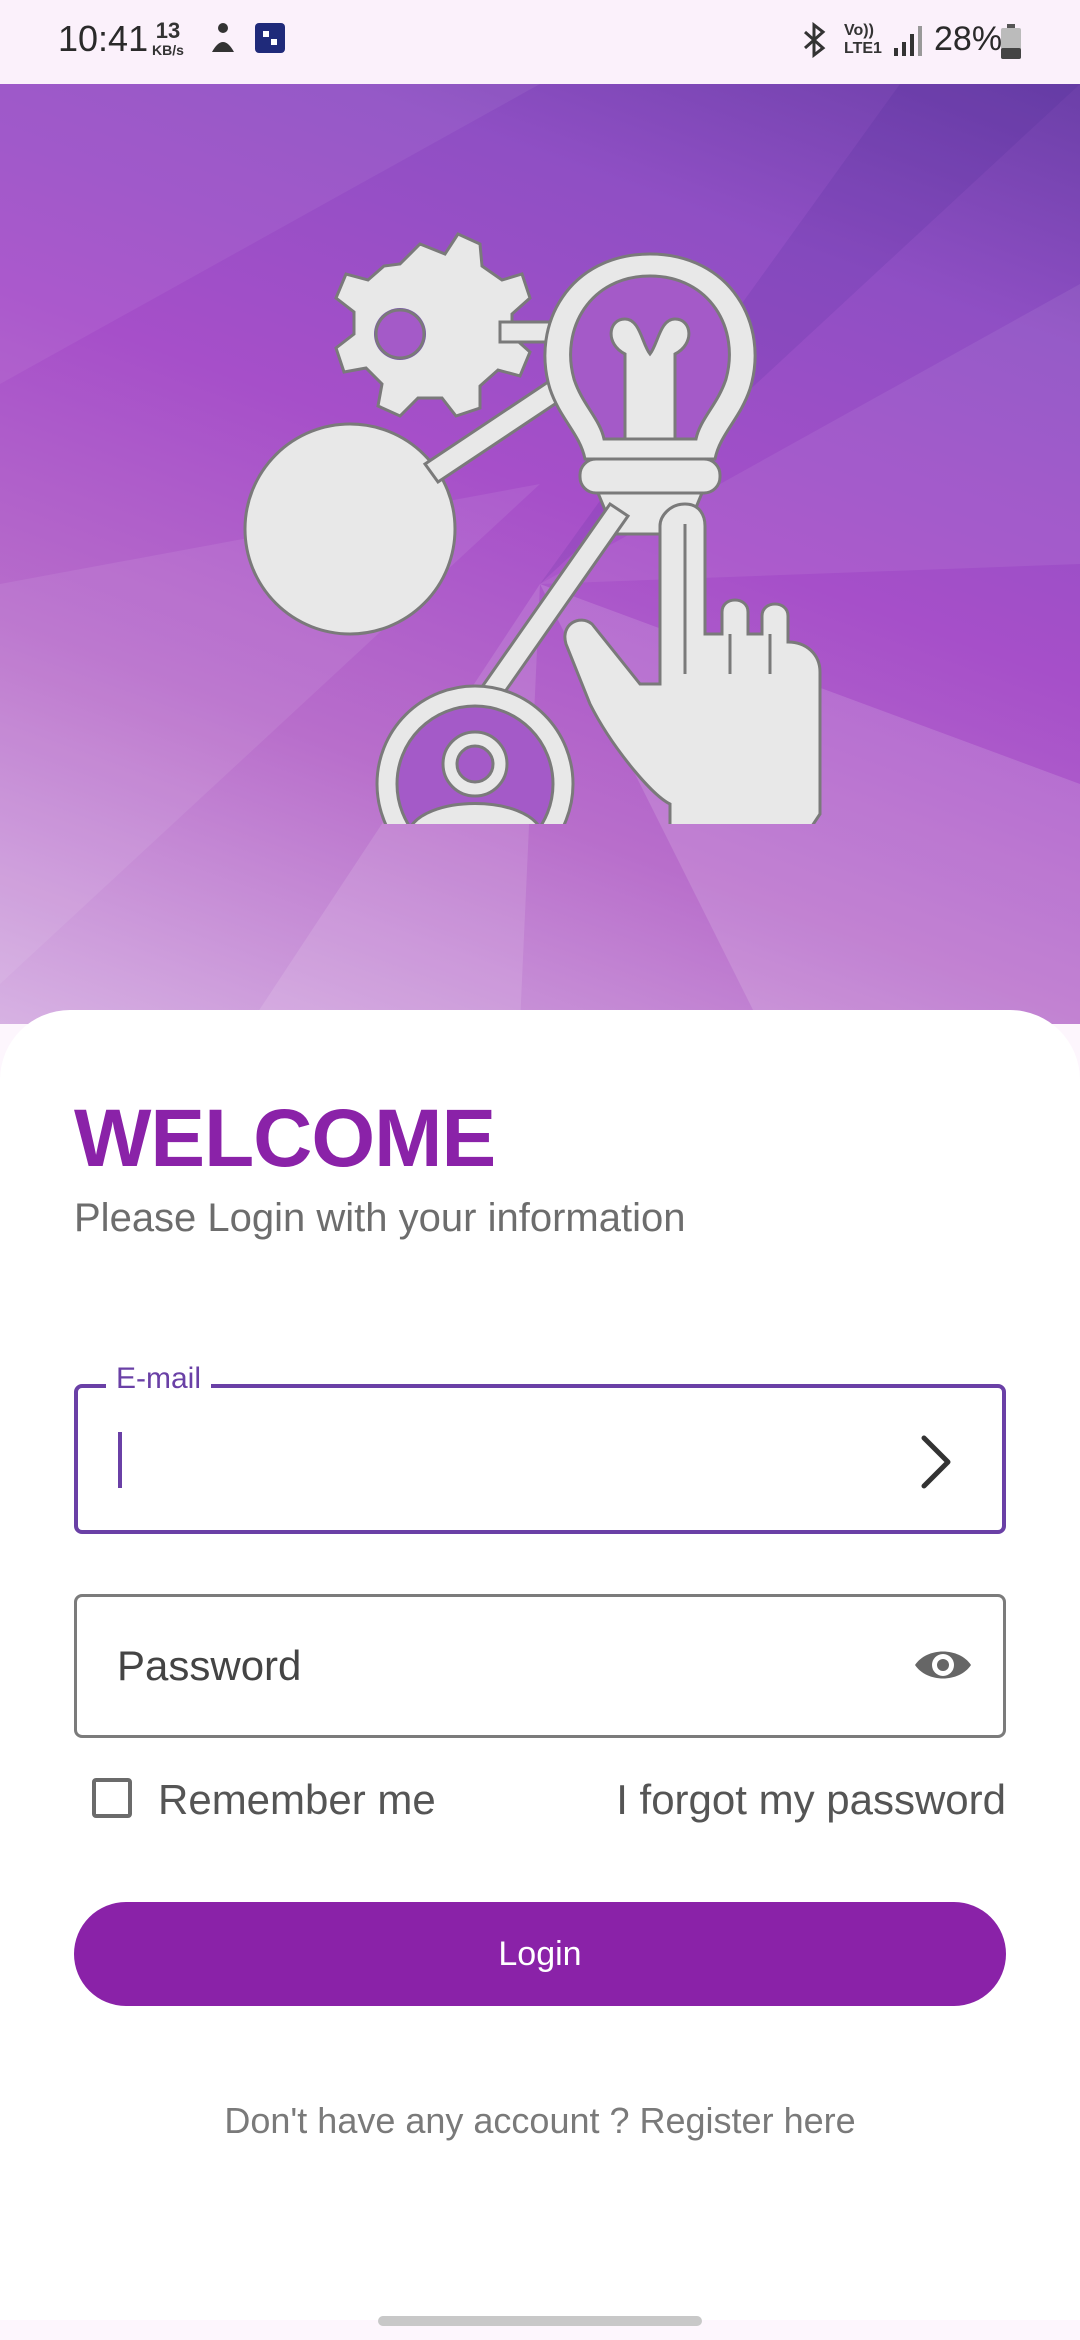 This screenshot has height=2340, width=1080. Describe the element at coordinates (968, 39) in the screenshot. I see `battery-percent: 28%` at that location.